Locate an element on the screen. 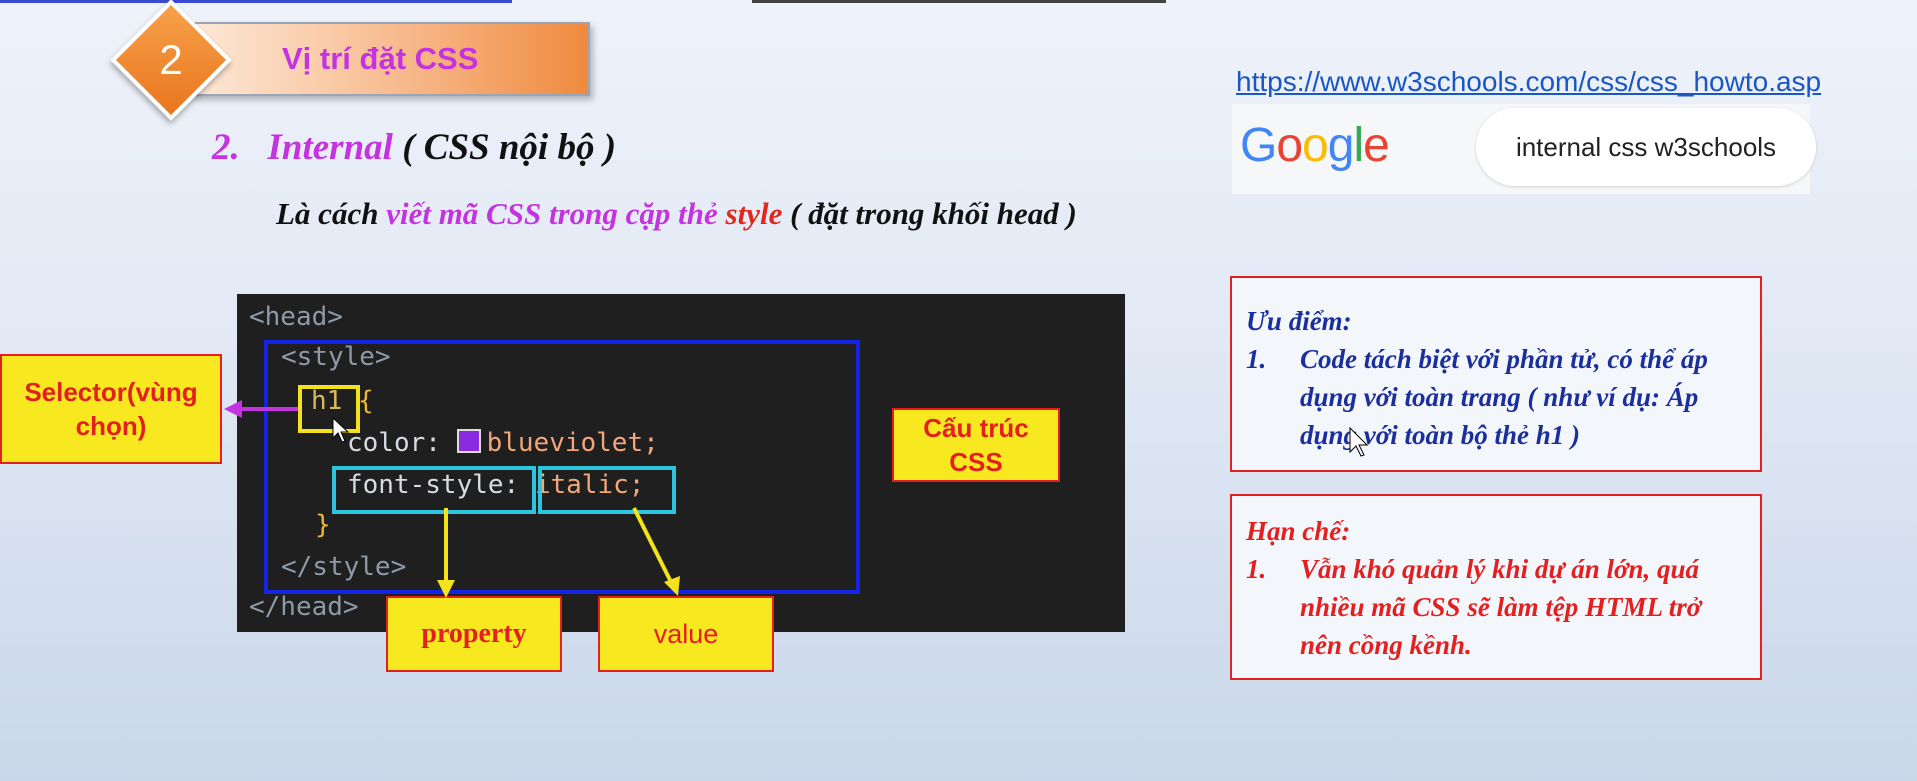 The image size is (1917, 781). section-number: 2 is located at coordinates (171, 59).